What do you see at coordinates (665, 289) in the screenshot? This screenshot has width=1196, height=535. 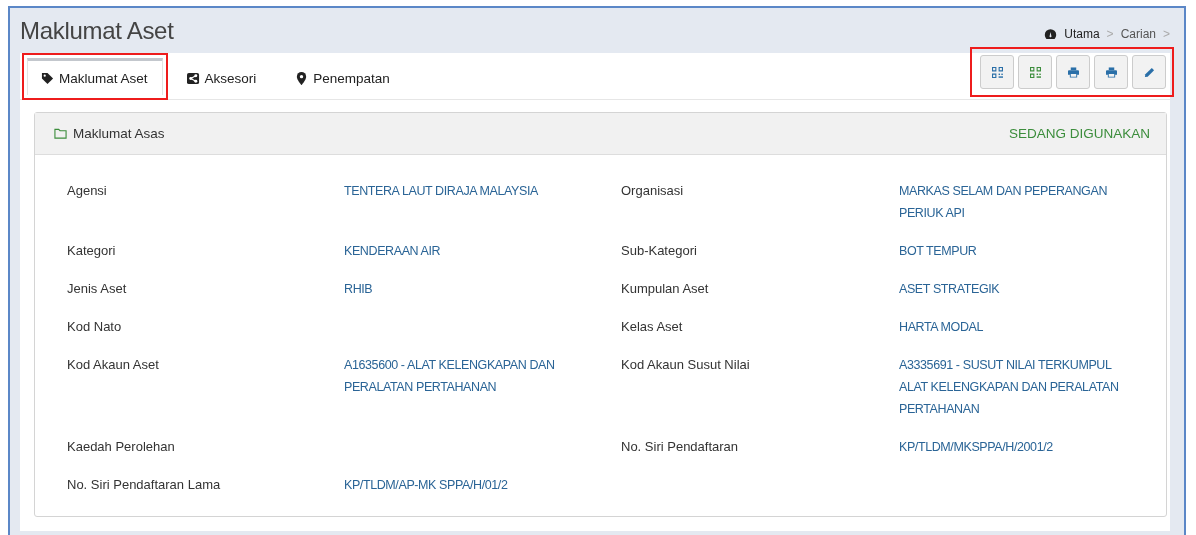 I see `field-label: Kumpulan Aset` at bounding box center [665, 289].